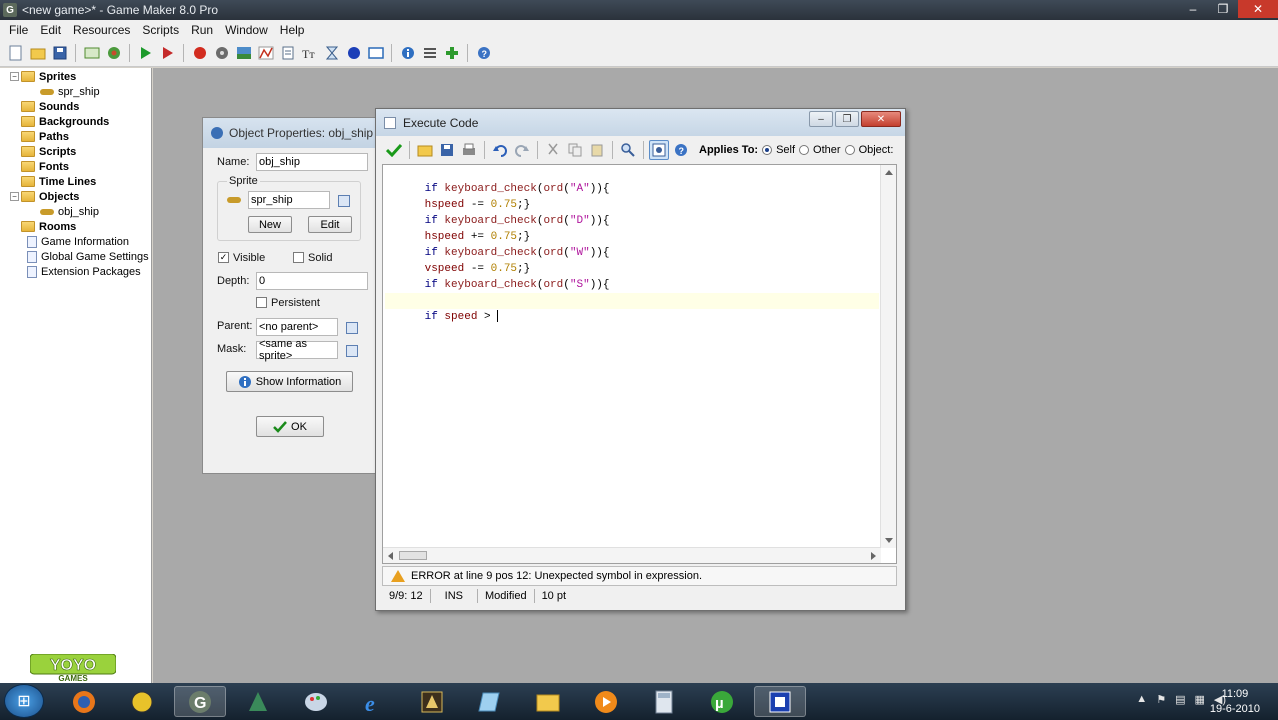 This screenshot has width=1278, height=720. What do you see at coordinates (70, 271) in the screenshot?
I see `tree-item-extension-packages: Extension Packages` at bounding box center [70, 271].